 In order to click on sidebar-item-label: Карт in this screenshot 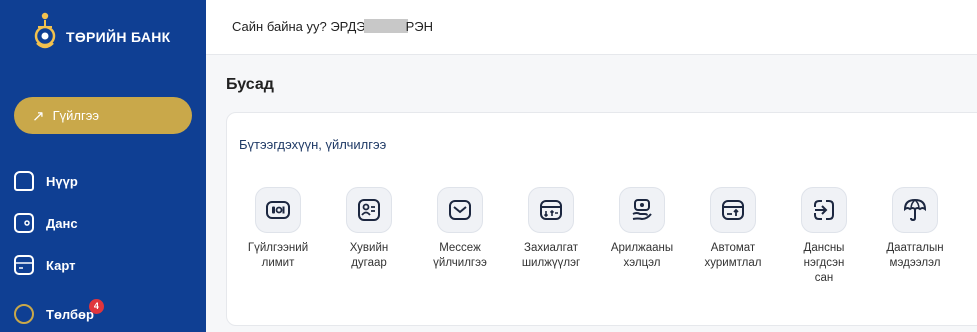, I will do `click(61, 265)`.